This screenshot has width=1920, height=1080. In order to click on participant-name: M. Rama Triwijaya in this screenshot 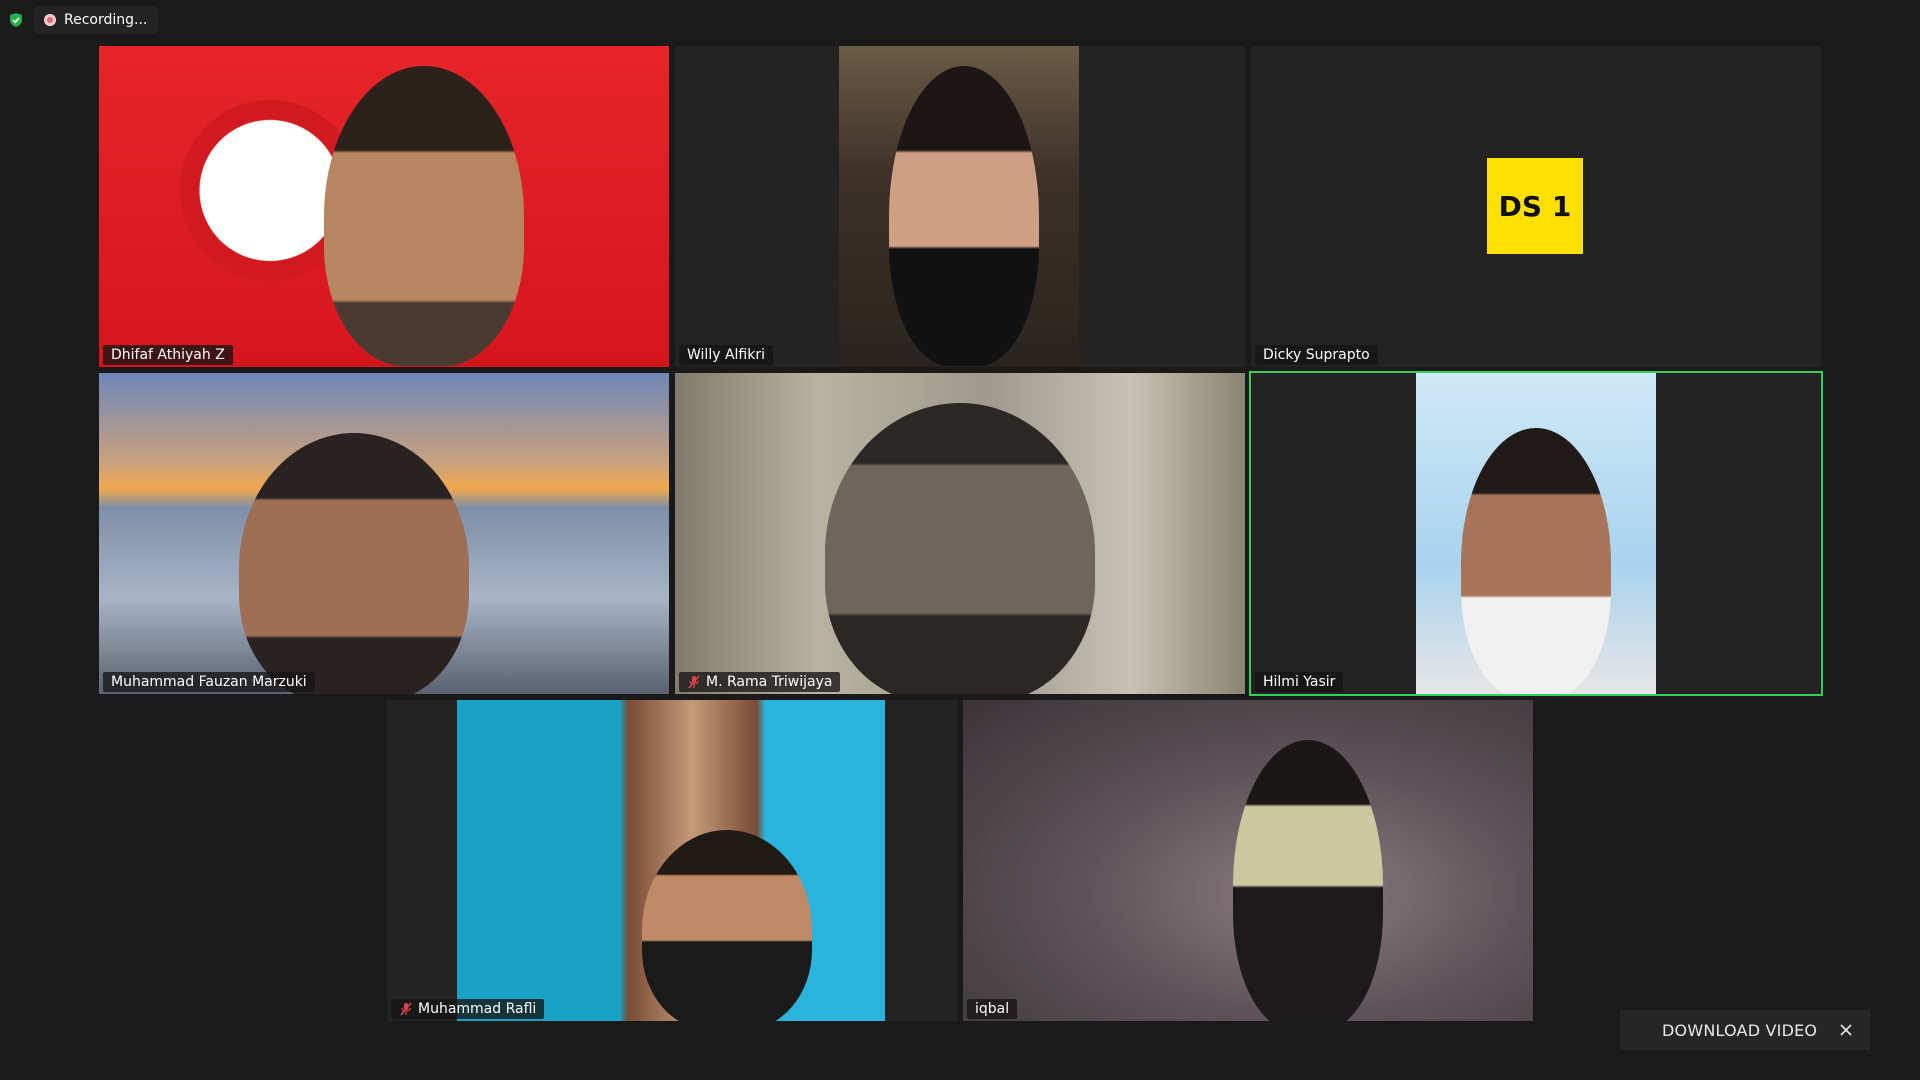, I will do `click(769, 682)`.